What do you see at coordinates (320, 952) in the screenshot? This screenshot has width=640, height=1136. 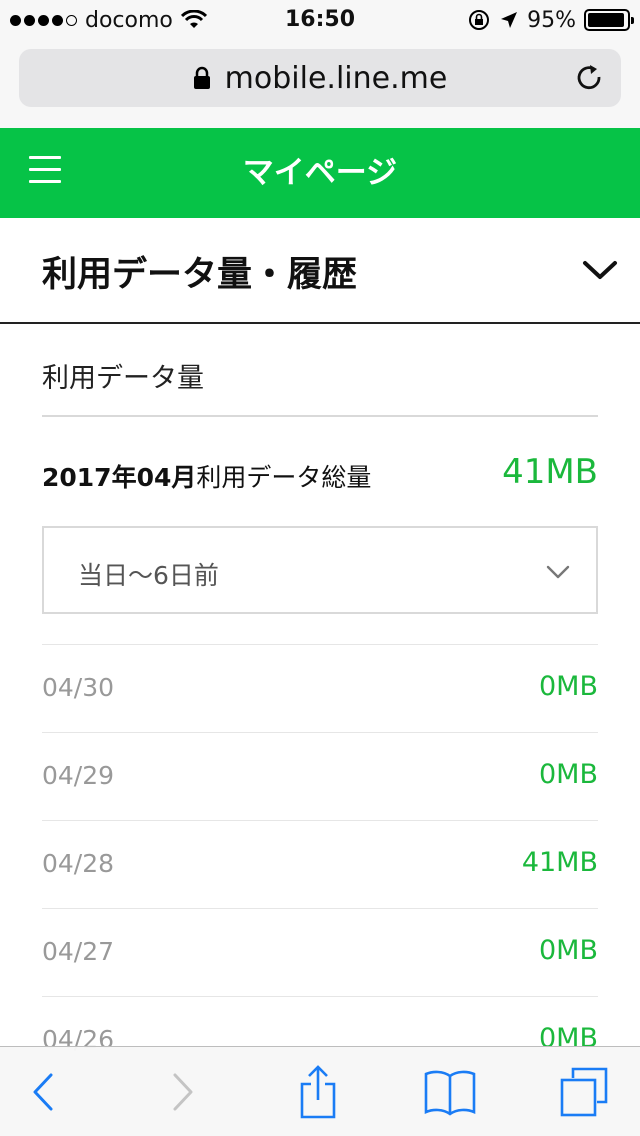 I see `list-item: 04/27 0MB` at bounding box center [320, 952].